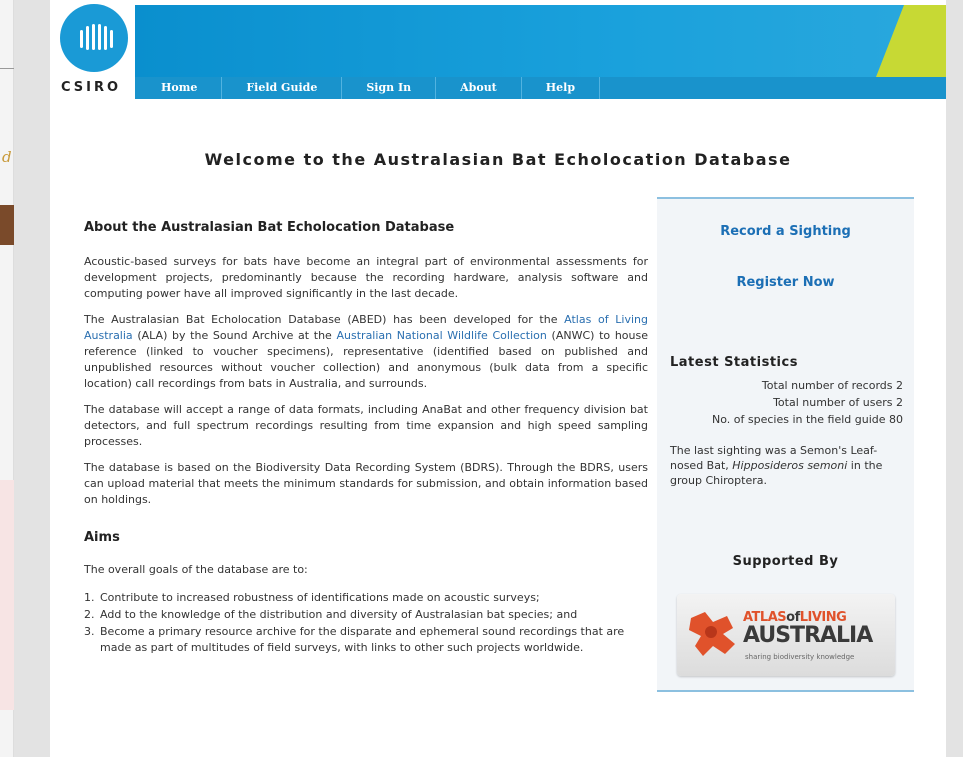 The image size is (963, 757). Describe the element at coordinates (234, 335) in the screenshot. I see `abed-text-2: (ALA) by the Sound Archive at the` at that location.